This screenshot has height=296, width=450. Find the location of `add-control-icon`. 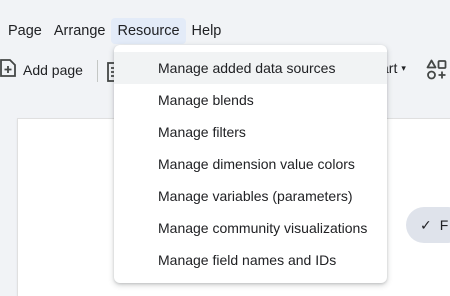

add-control-icon is located at coordinates (437, 72).